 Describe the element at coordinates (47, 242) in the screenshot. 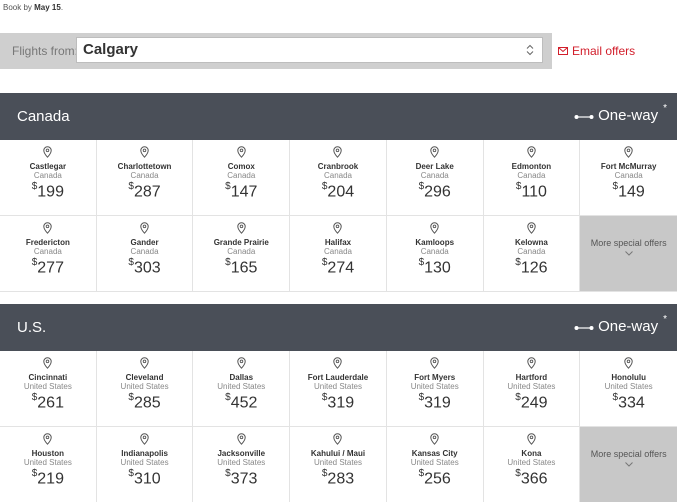

I see `destination-city: Fredericton` at that location.